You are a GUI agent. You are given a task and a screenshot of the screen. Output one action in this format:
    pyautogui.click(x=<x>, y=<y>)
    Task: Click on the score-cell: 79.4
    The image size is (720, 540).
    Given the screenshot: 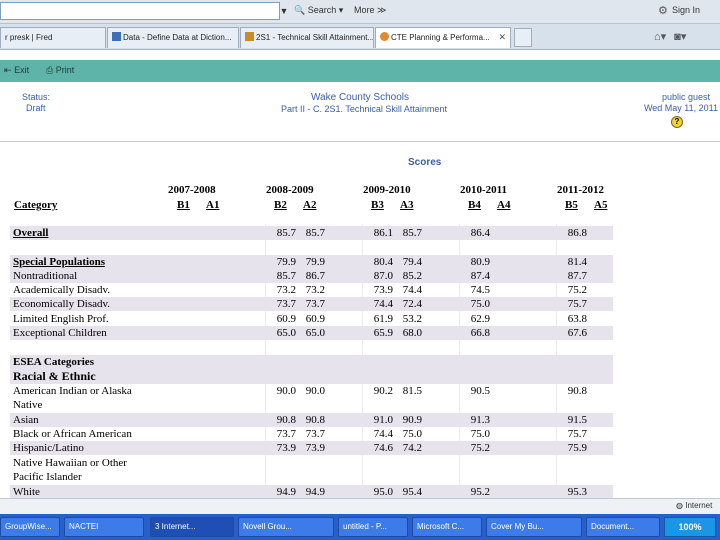 What is the action you would take?
    pyautogui.click(x=412, y=262)
    